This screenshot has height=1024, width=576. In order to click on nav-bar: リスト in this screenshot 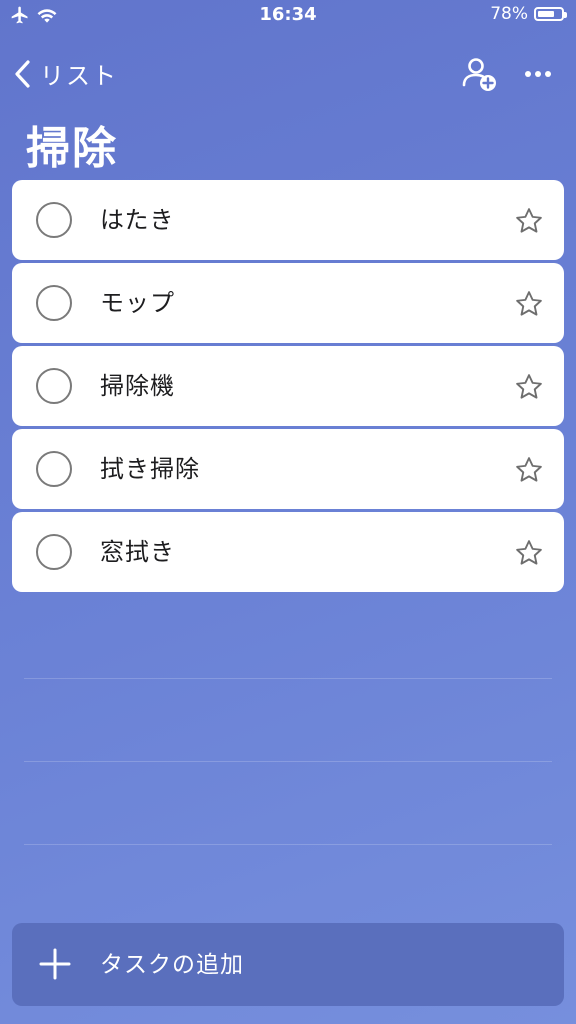, I will do `click(288, 74)`.